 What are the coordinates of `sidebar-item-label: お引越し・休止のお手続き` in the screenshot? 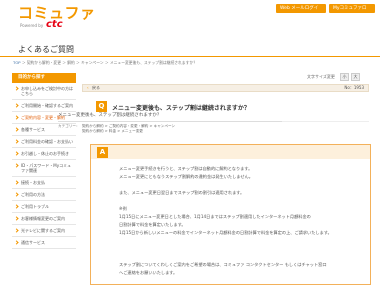 It's located at (45, 153).